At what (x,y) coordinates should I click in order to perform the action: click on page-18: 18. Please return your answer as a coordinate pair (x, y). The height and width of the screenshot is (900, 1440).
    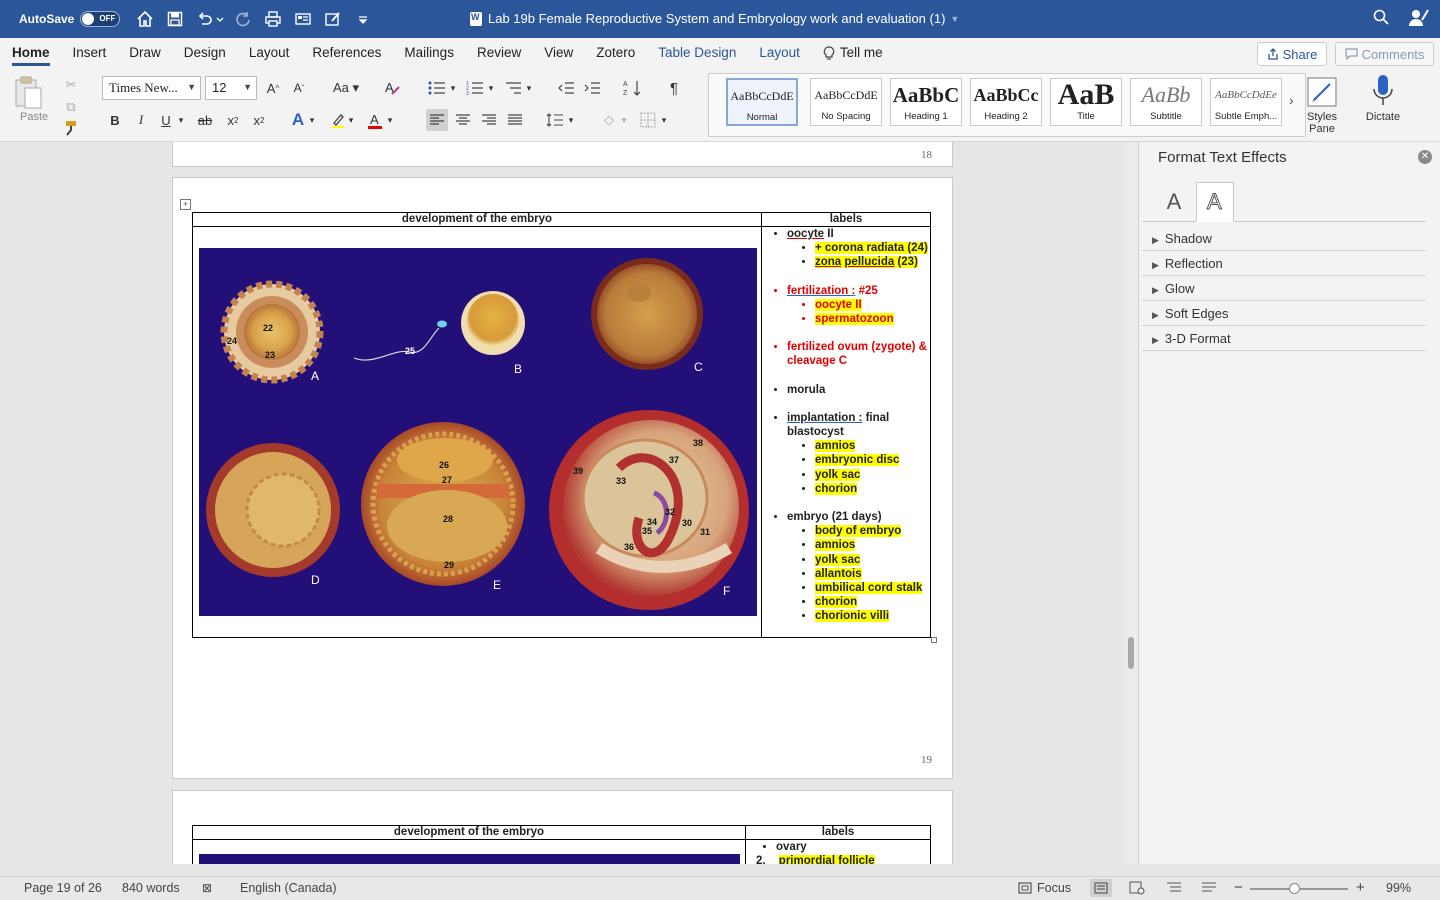
    Looking at the image, I should click on (562, 154).